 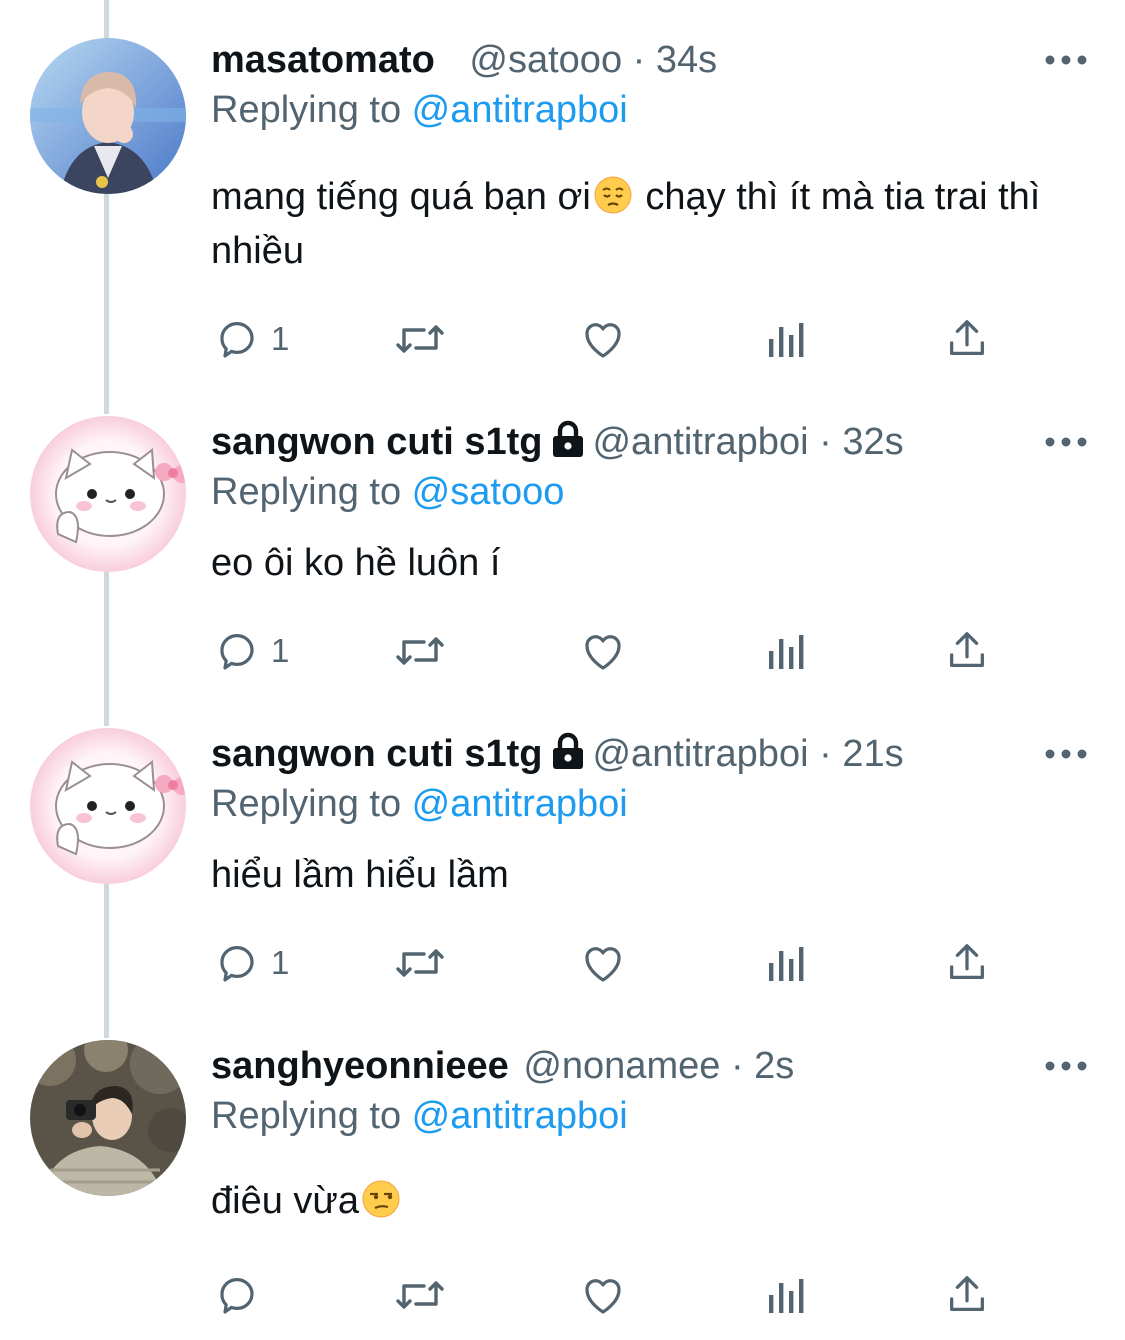 I want to click on unamused-face-emoji, so click(x=381, y=1199).